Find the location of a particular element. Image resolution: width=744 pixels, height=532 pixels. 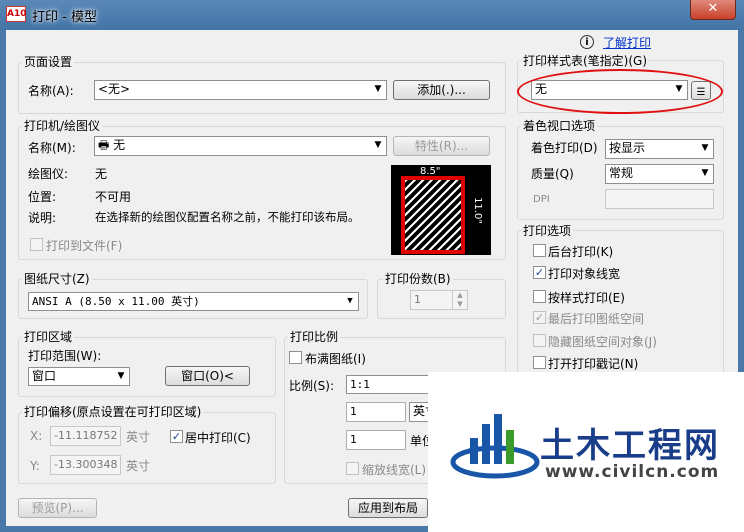

quality-label: 质量(Q) is located at coordinates (552, 174).